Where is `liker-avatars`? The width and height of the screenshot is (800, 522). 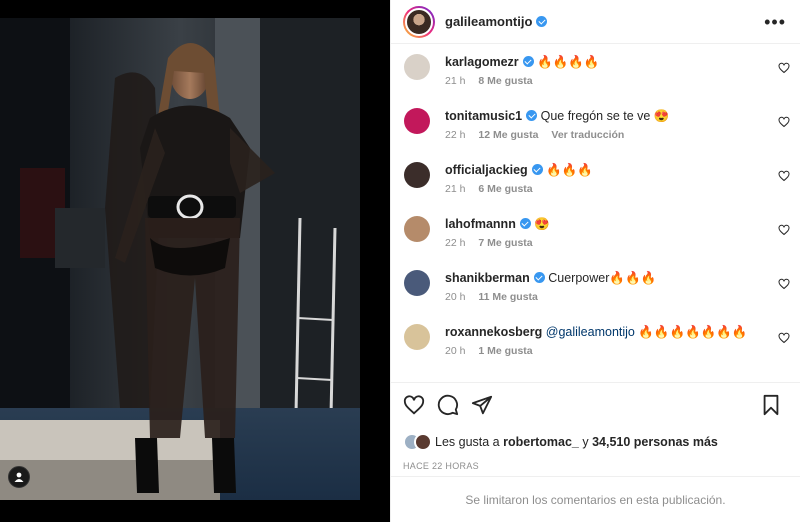 liker-avatars is located at coordinates (418, 442).